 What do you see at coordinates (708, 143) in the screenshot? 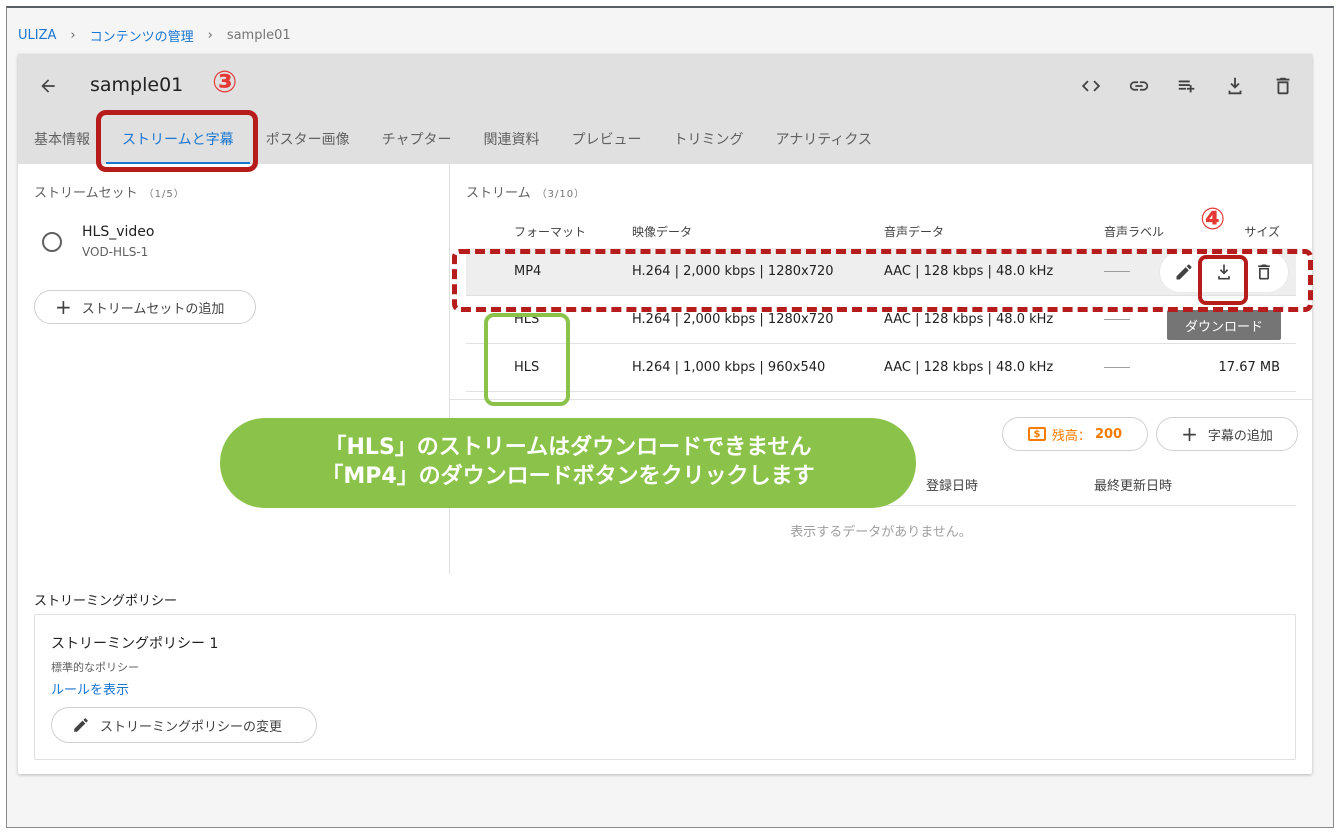
I see `tab-trimming: トリミング` at bounding box center [708, 143].